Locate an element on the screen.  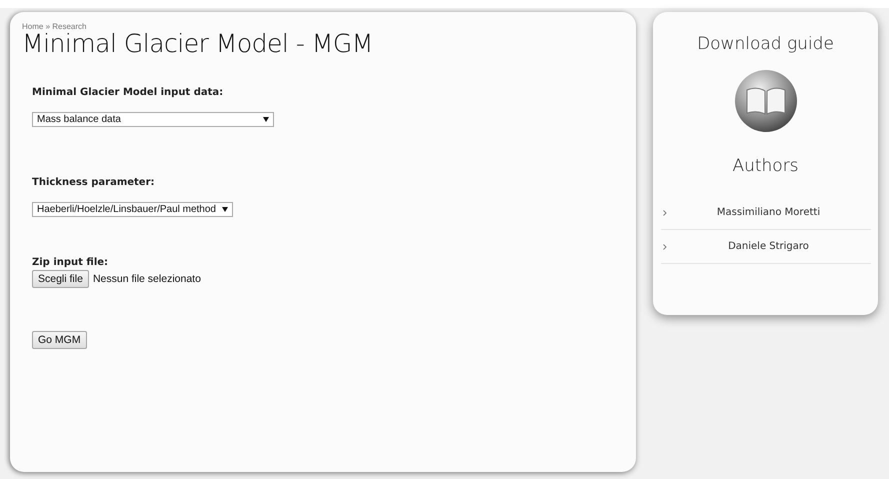
field-label: Thickness parameter: is located at coordinates (93, 182).